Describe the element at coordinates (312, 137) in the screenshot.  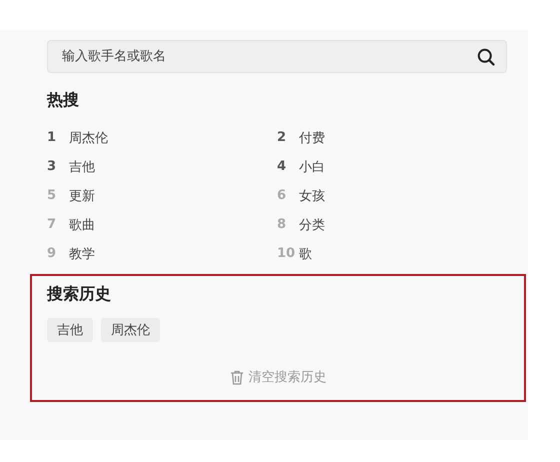
I see `hot-search-item: 付费` at that location.